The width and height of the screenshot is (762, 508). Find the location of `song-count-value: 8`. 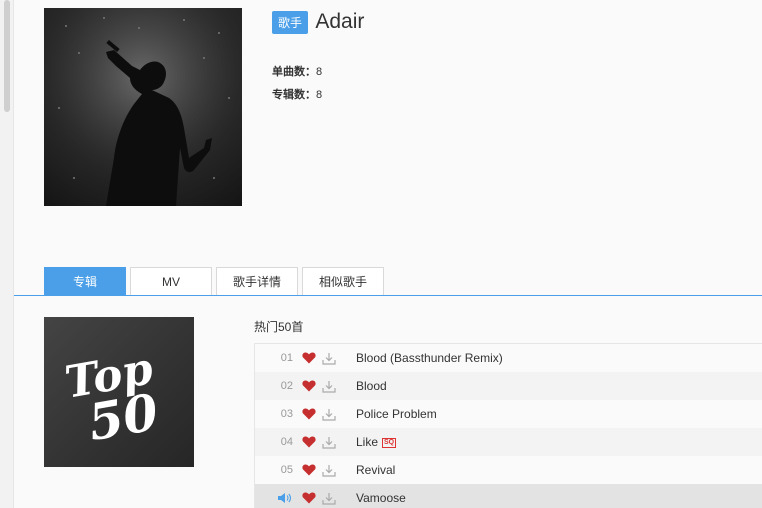

song-count-value: 8 is located at coordinates (319, 72).